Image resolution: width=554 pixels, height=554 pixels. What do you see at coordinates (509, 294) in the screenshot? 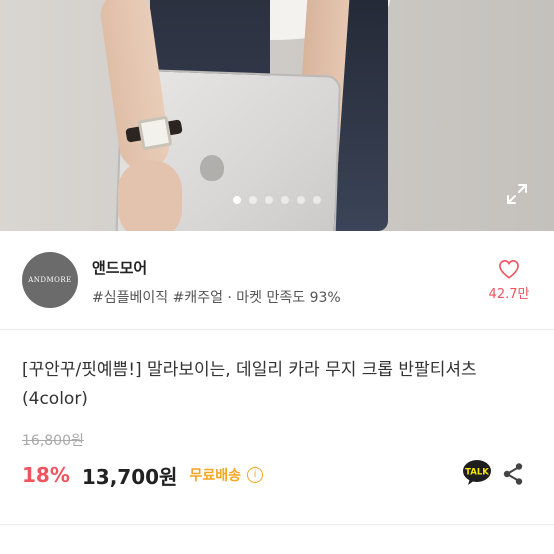
I see `like-count: 42.7만` at bounding box center [509, 294].